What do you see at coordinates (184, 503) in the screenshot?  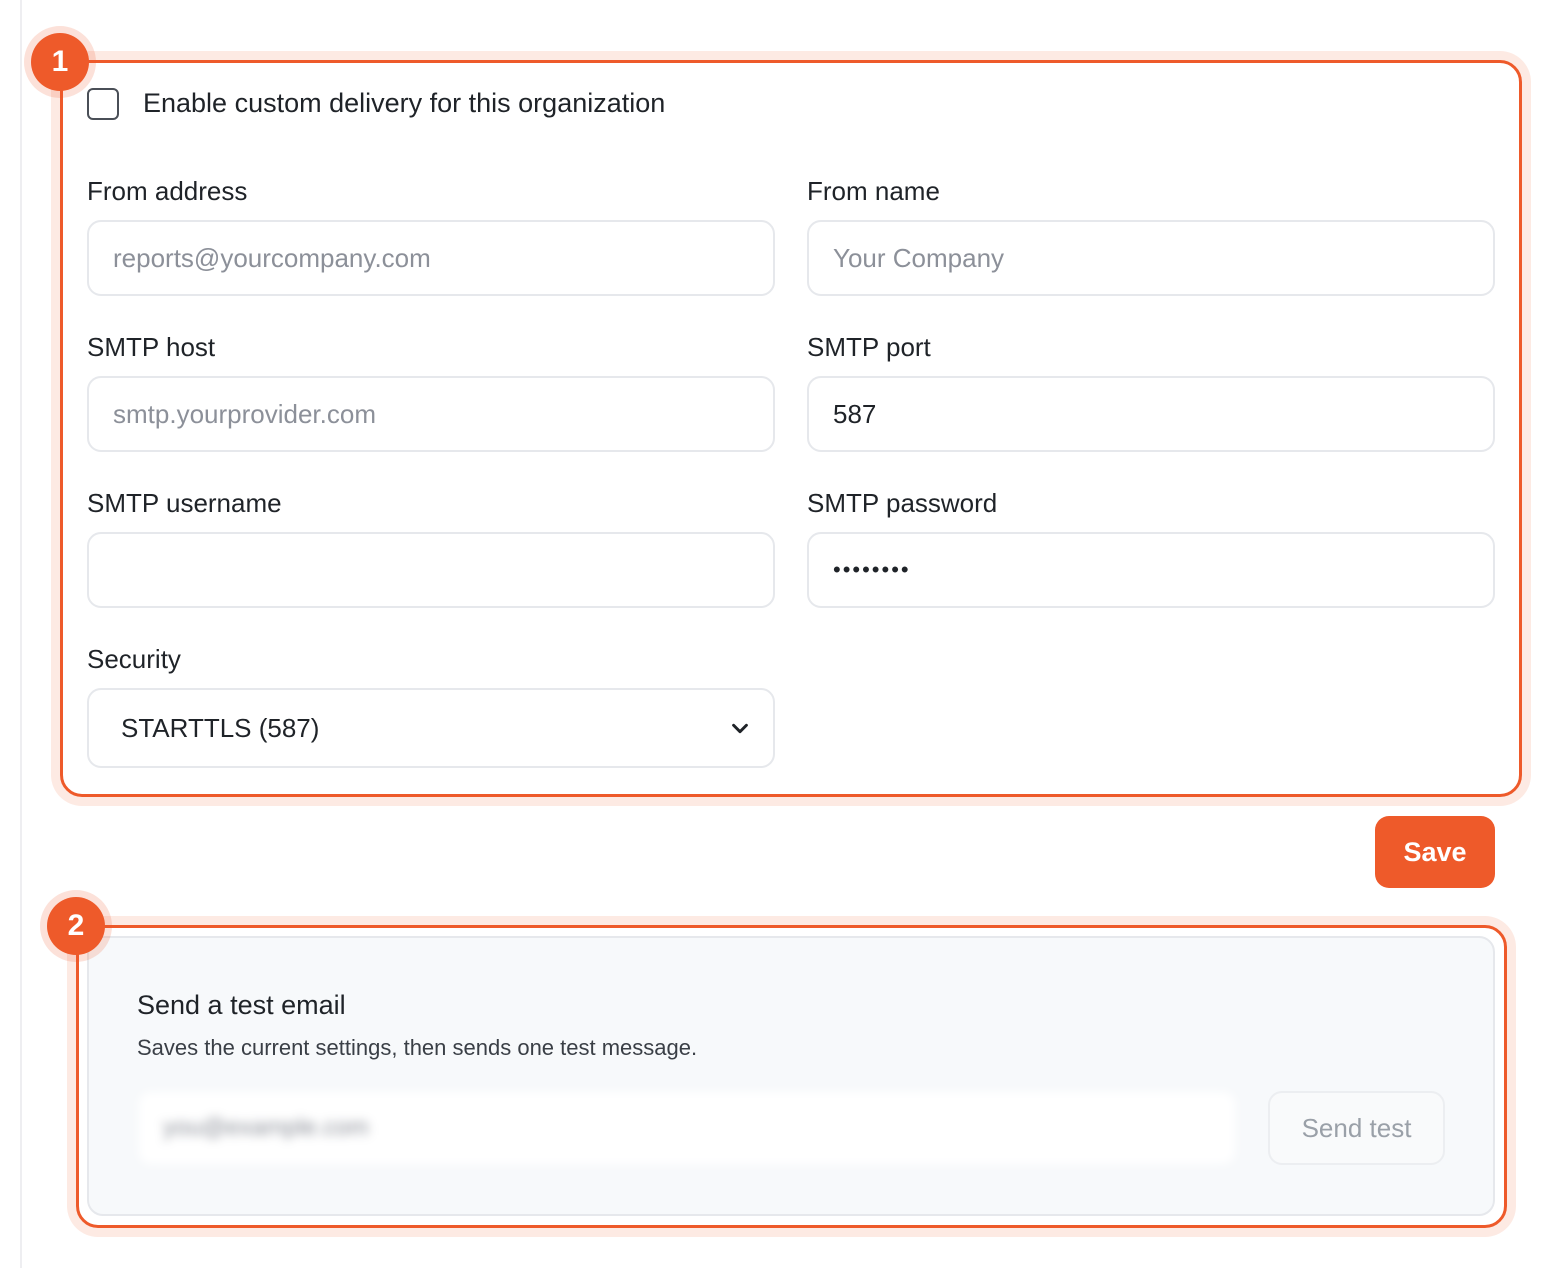 I see `smtp-username-label: SMTP username` at bounding box center [184, 503].